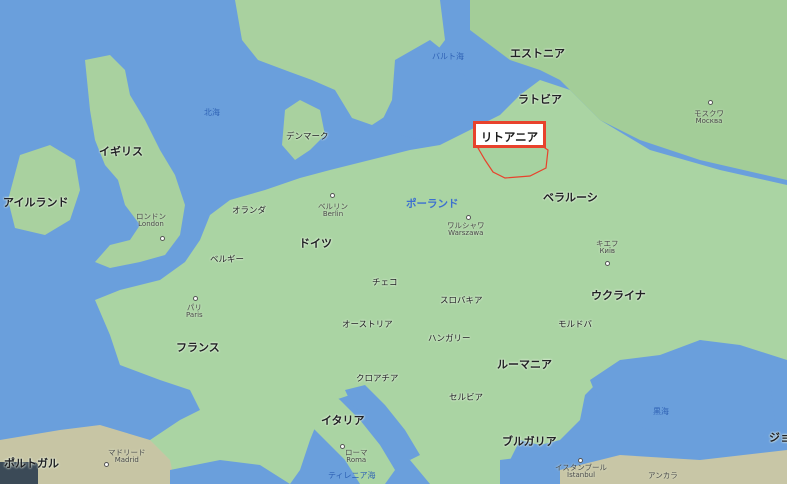 Image resolution: width=787 pixels, height=484 pixels. What do you see at coordinates (377, 379) in the screenshot?
I see `country-label-croatia: クロアチア` at bounding box center [377, 379].